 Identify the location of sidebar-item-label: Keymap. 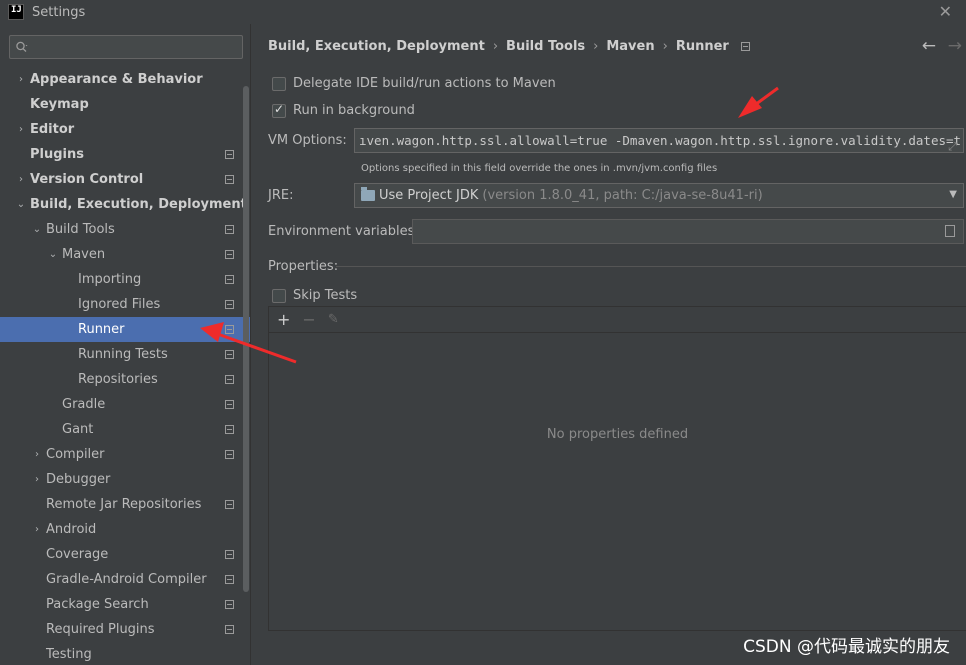
(59, 104).